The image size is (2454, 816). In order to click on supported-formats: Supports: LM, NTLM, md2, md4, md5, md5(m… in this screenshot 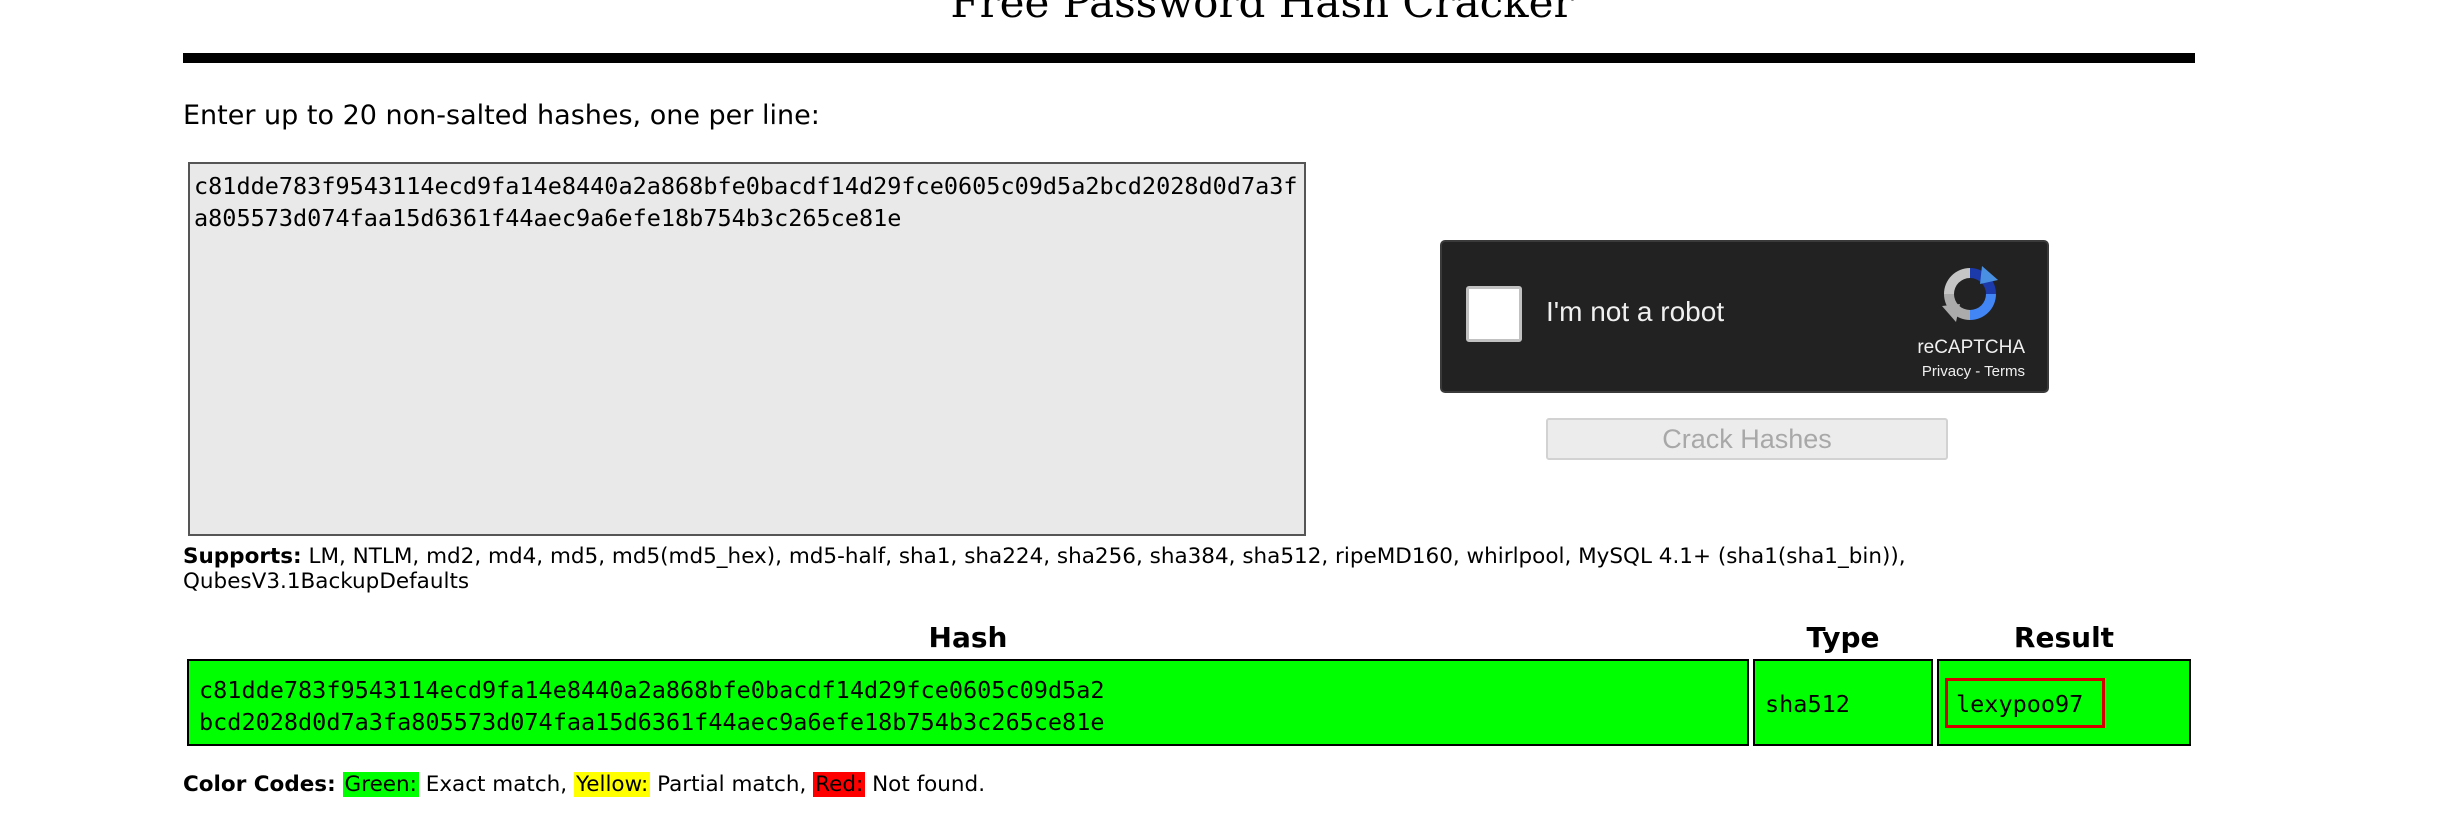, I will do `click(1183, 569)`.